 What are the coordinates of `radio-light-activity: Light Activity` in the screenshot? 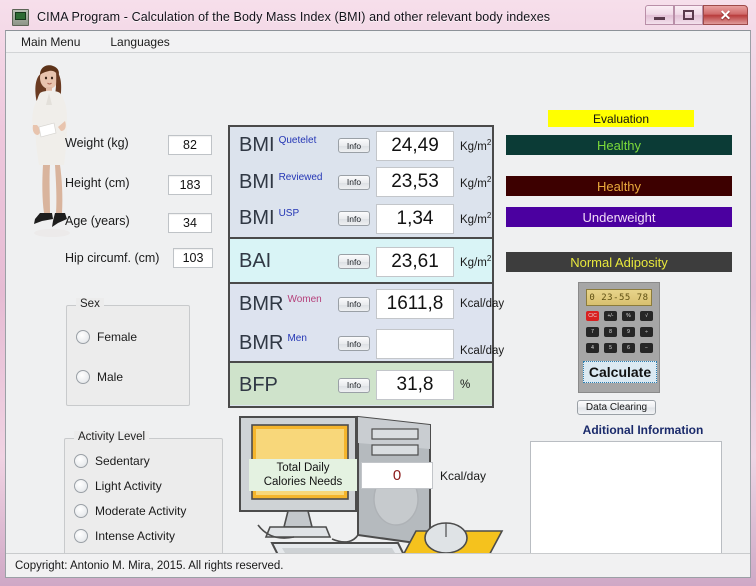 It's located at (148, 486).